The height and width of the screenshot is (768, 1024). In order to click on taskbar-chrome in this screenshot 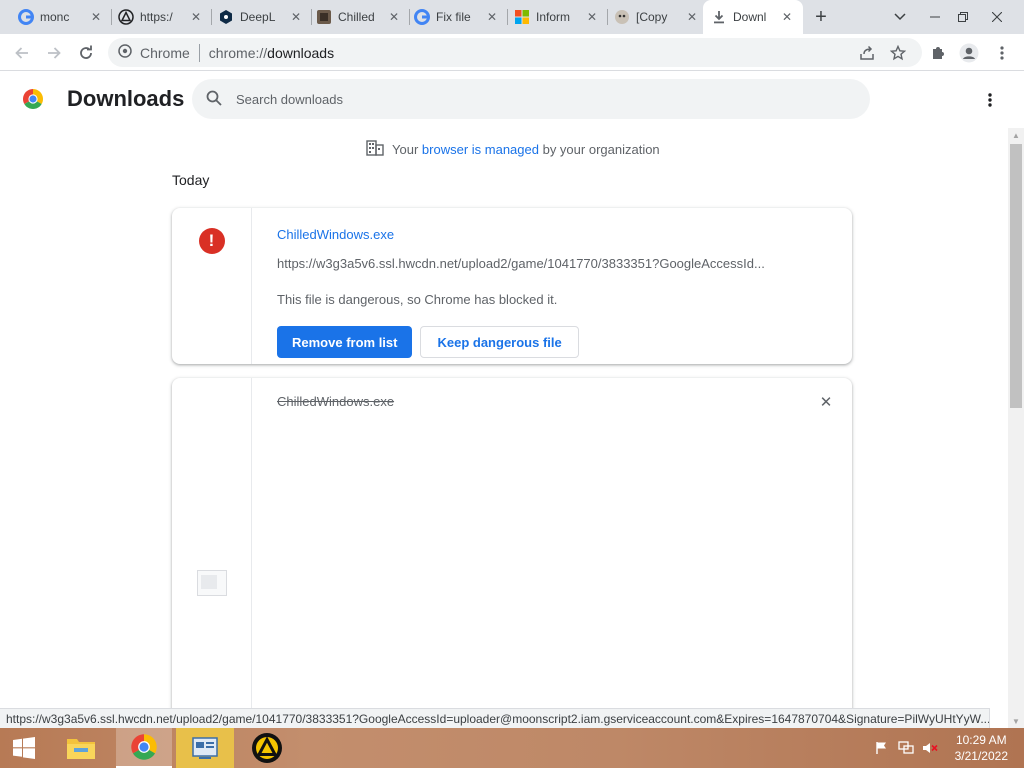, I will do `click(144, 748)`.